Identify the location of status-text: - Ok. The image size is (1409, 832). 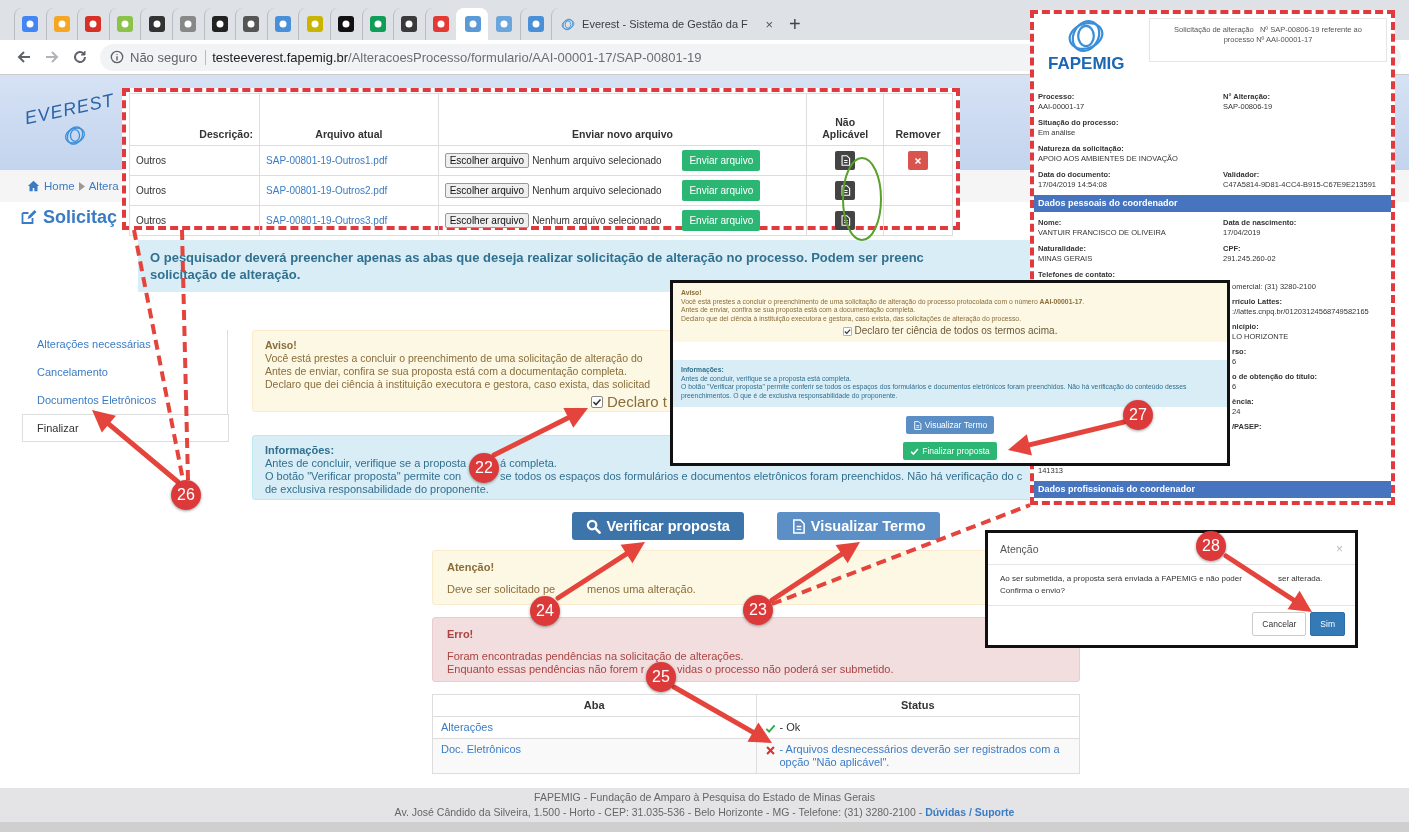
(790, 727).